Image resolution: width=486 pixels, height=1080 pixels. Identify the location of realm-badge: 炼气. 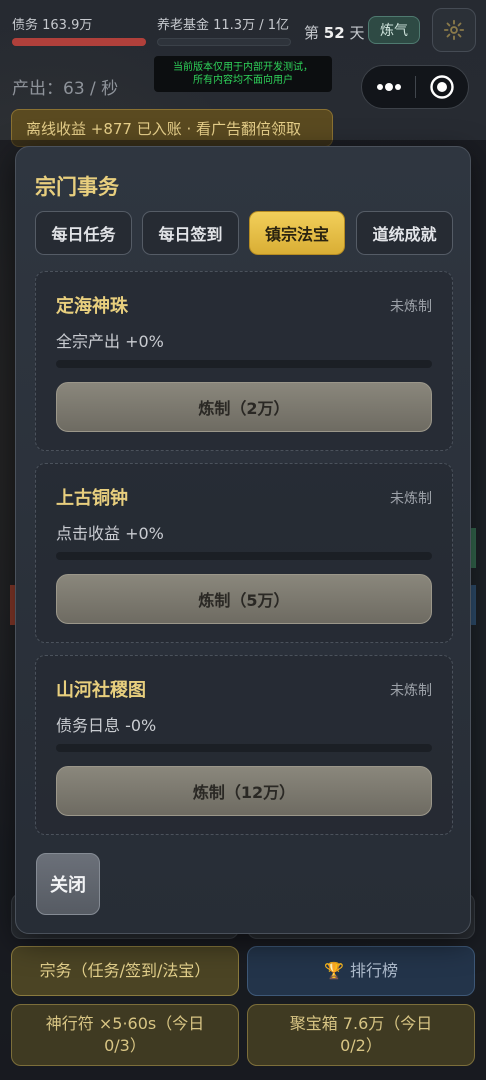
(394, 30).